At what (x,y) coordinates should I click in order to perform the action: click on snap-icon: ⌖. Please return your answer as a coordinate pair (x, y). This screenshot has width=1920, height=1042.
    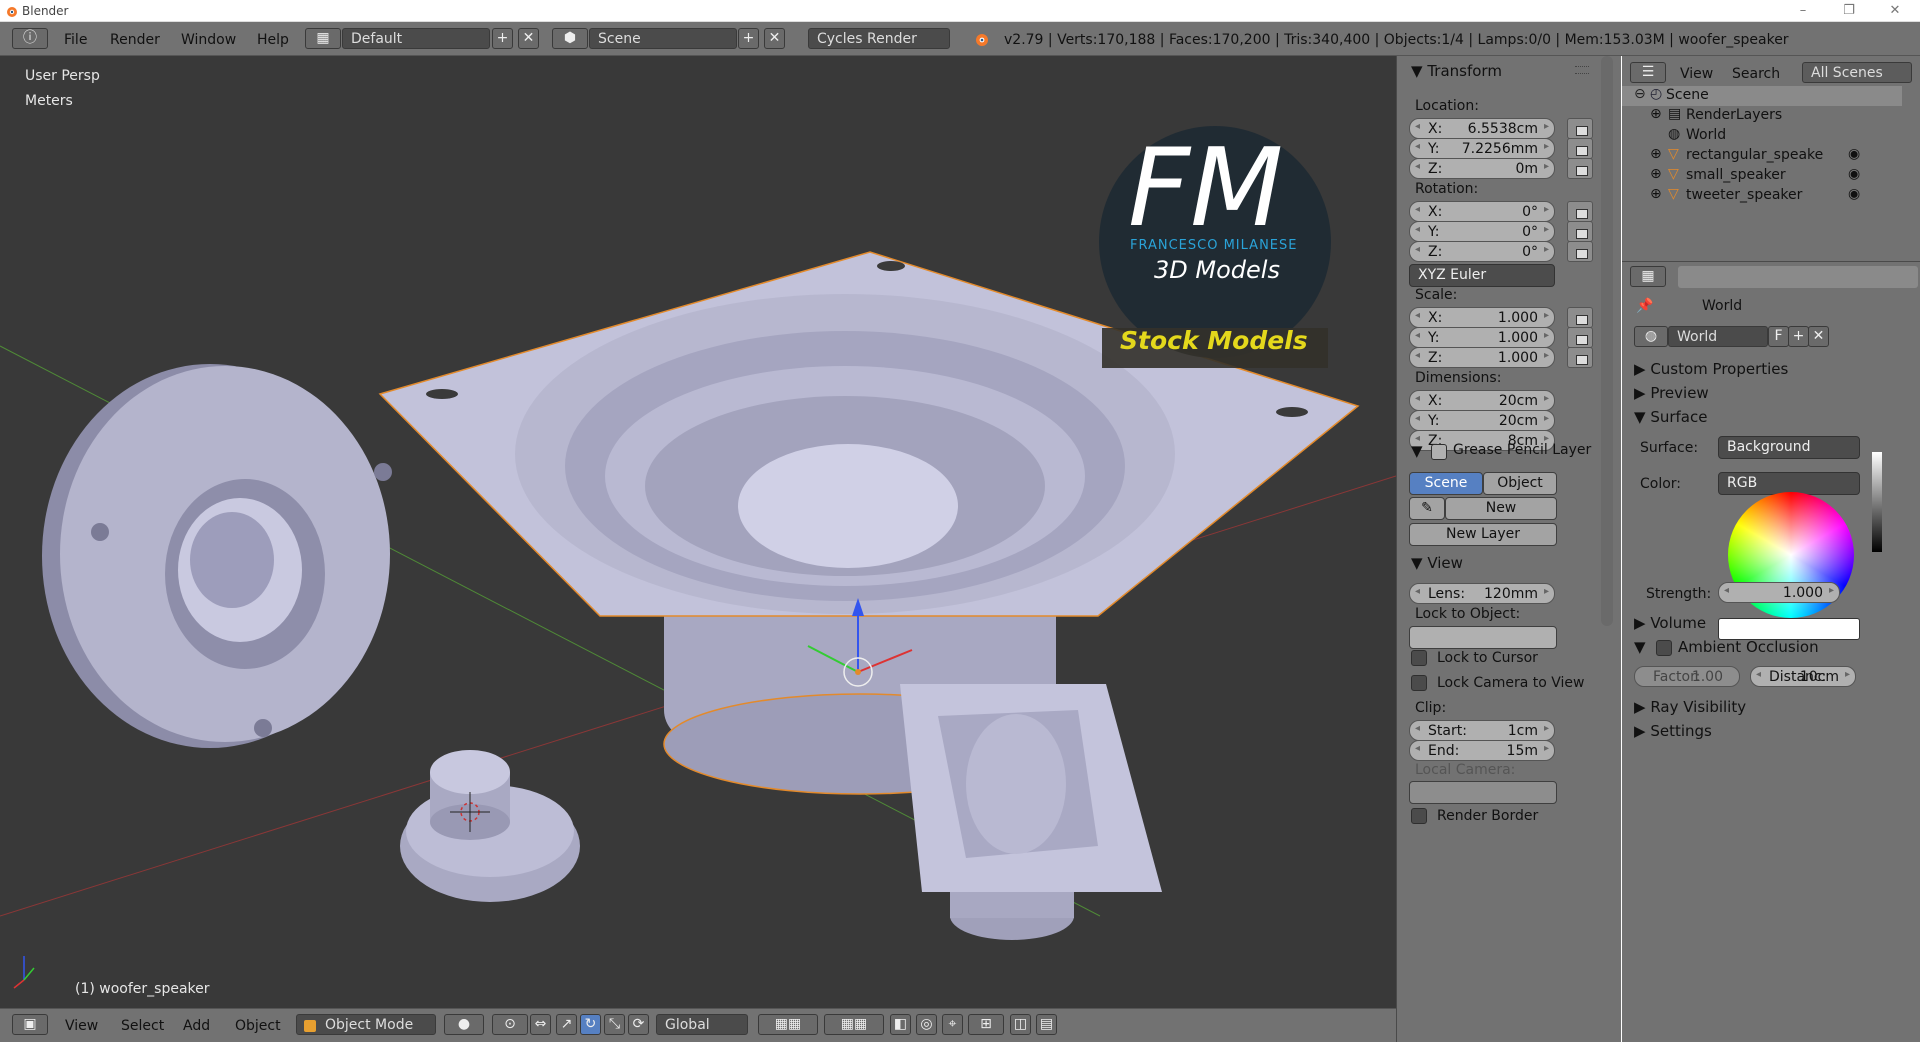
    Looking at the image, I should click on (952, 1024).